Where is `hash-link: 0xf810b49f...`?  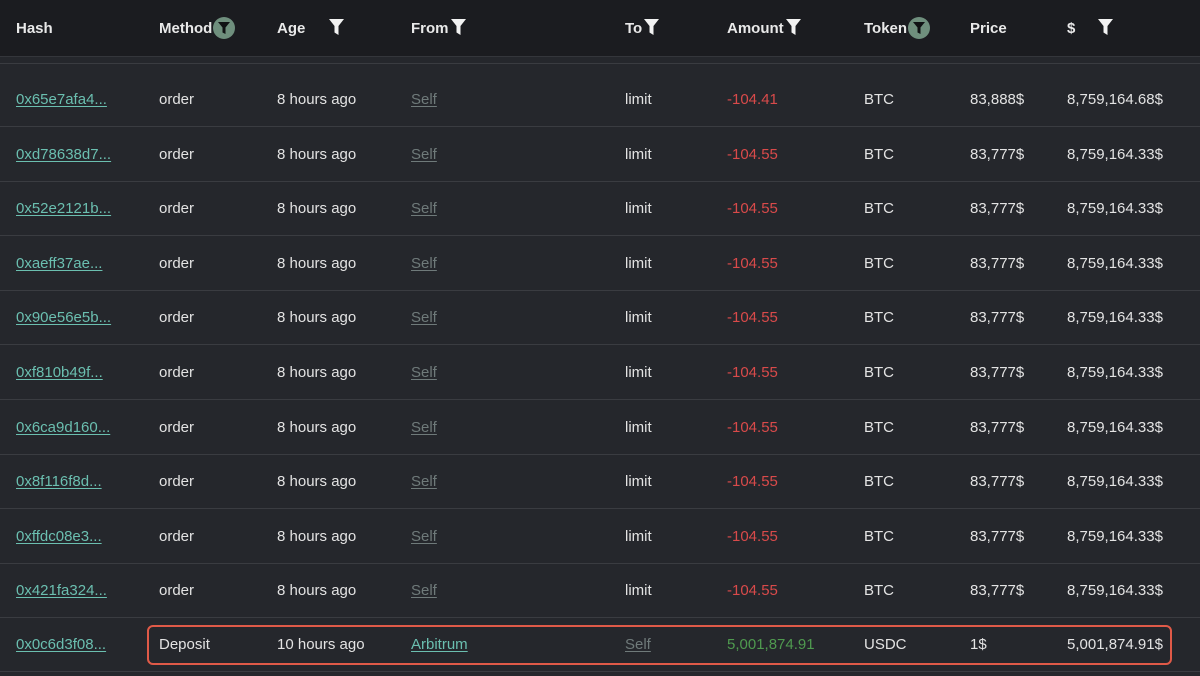 hash-link: 0xf810b49f... is located at coordinates (59, 372).